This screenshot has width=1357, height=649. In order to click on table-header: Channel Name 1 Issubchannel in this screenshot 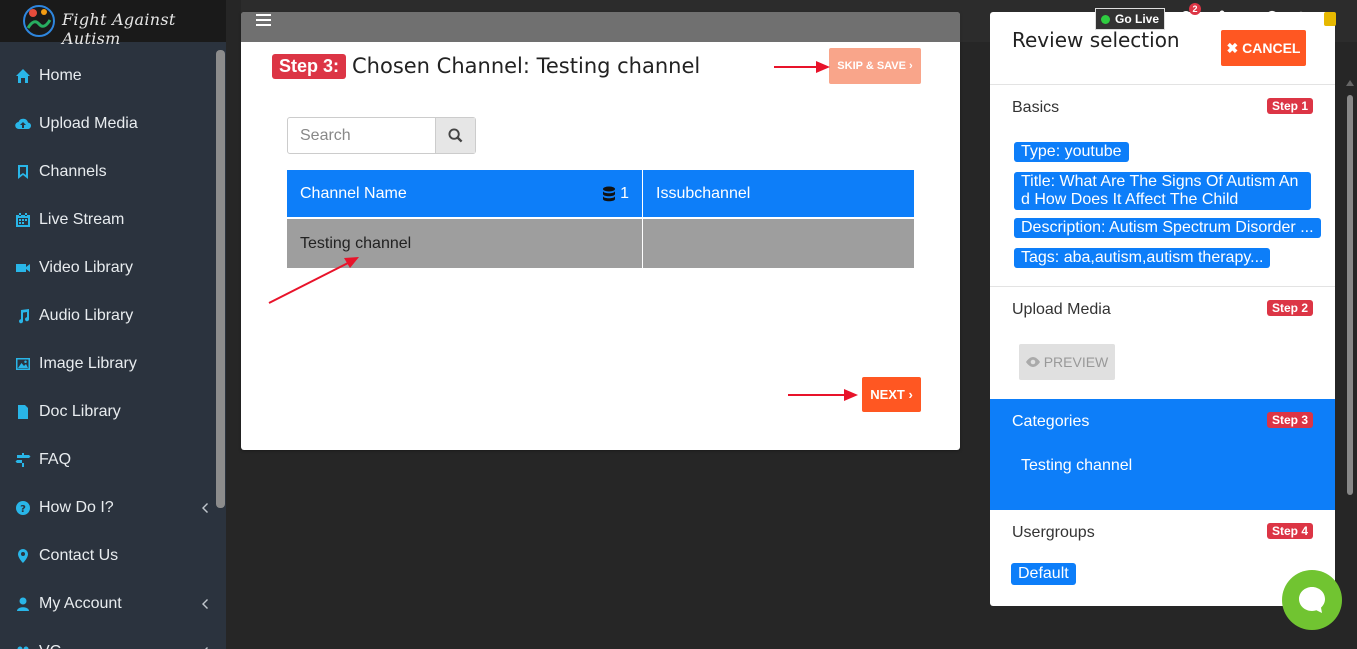, I will do `click(600, 194)`.